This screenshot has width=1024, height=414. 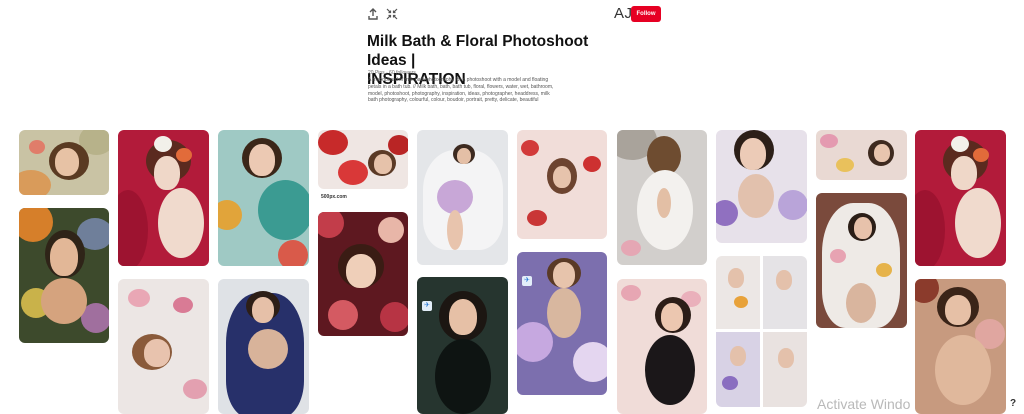 I want to click on pin-source-caption: 500px.com, so click(x=334, y=197).